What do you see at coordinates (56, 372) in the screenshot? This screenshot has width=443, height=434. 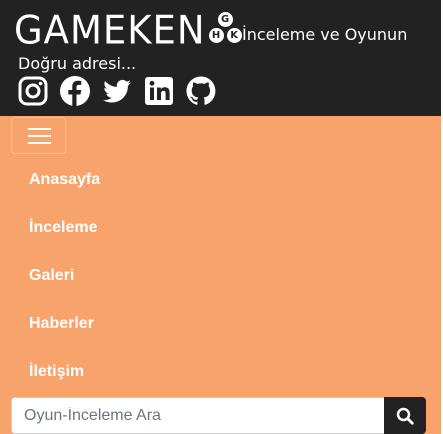 I see `nav-item-iletisim: İletişim` at bounding box center [56, 372].